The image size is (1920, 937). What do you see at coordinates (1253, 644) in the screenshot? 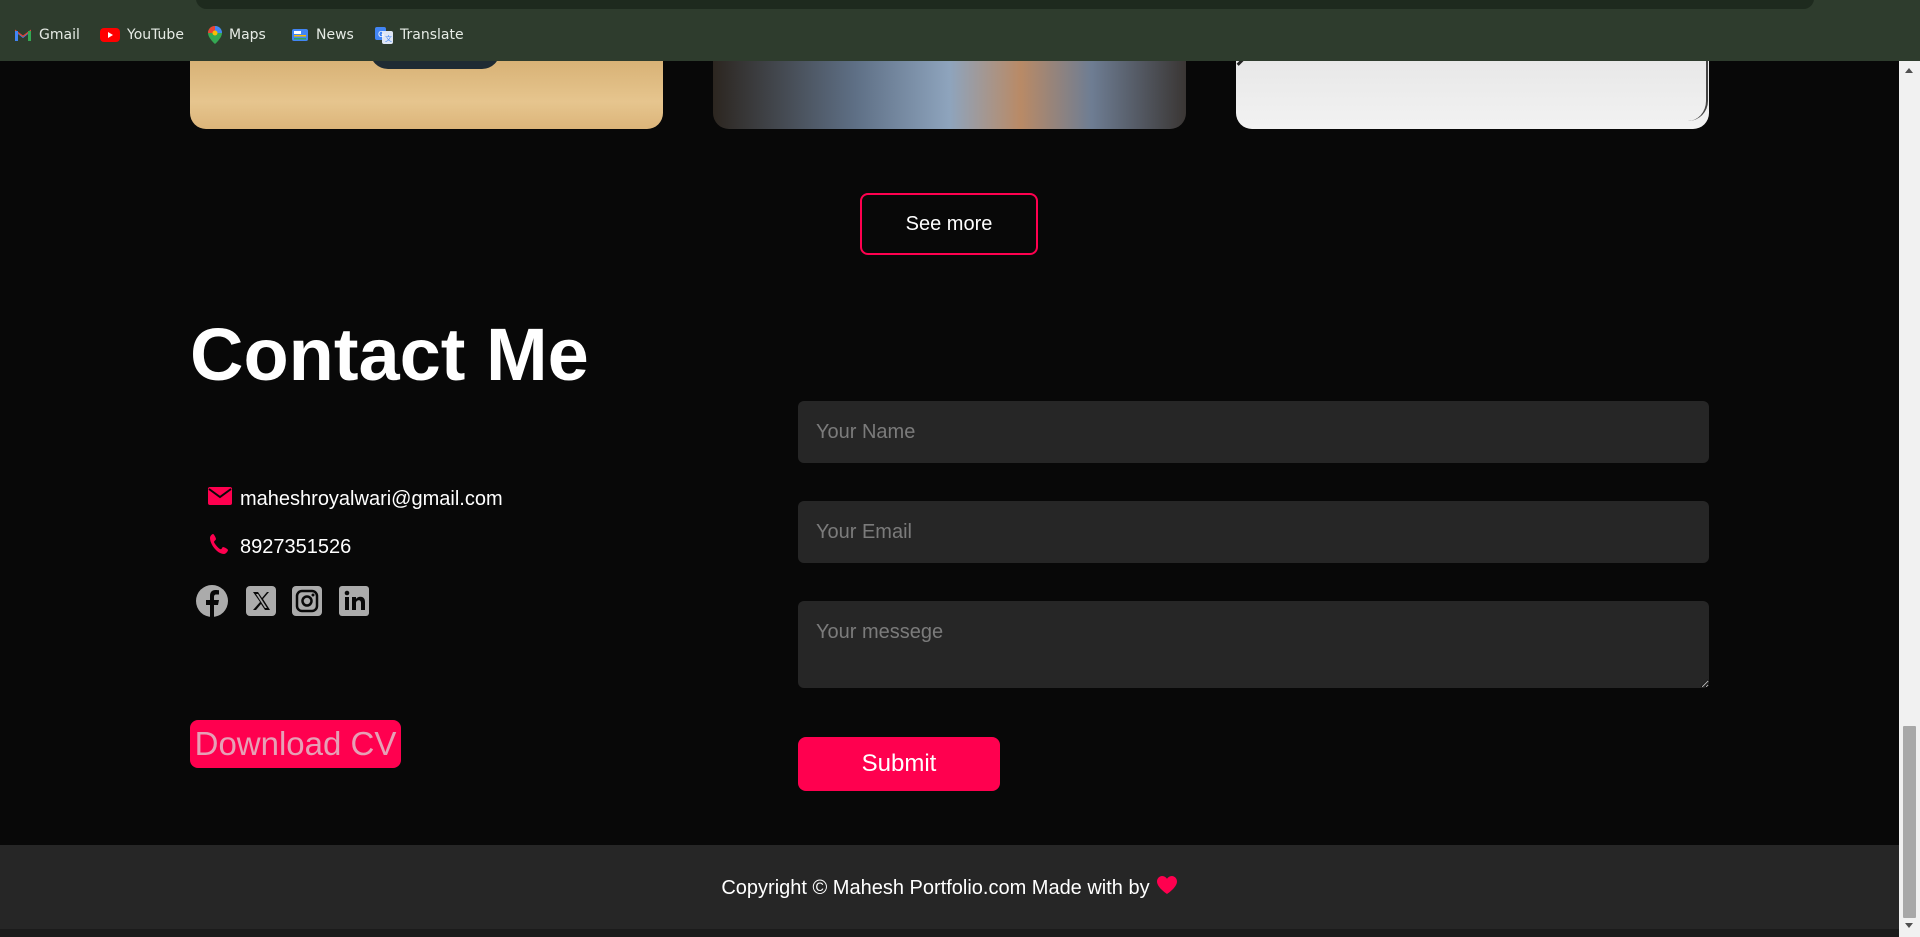
I see `message-textarea` at bounding box center [1253, 644].